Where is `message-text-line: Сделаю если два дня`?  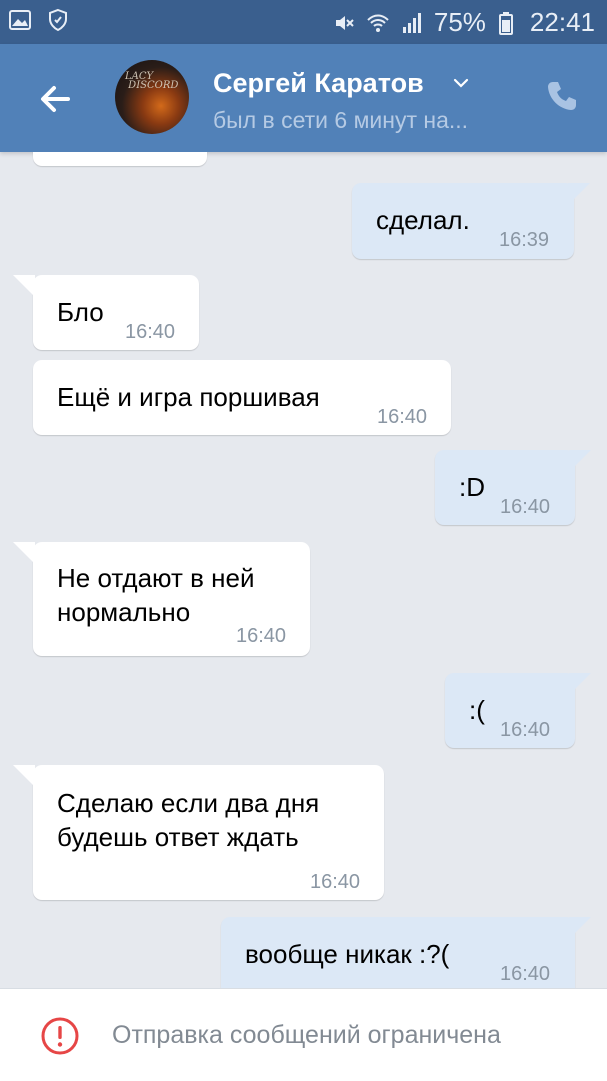 message-text-line: Сделаю если два дня is located at coordinates (188, 803).